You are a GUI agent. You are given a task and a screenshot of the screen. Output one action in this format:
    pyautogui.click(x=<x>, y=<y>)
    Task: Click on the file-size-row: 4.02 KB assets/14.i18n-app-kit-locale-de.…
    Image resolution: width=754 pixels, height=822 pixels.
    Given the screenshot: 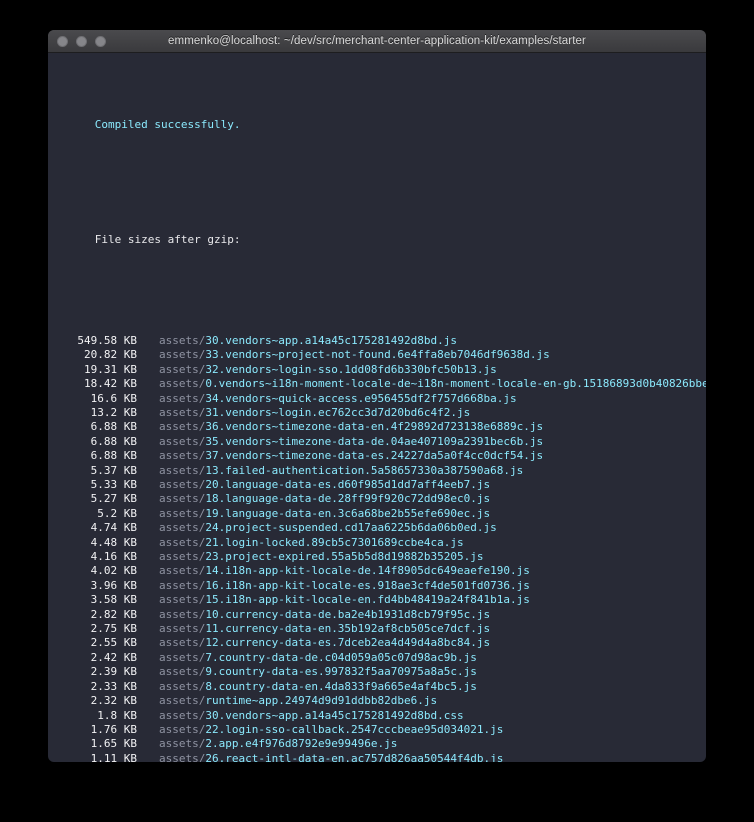 What is the action you would take?
    pyautogui.click(x=377, y=571)
    